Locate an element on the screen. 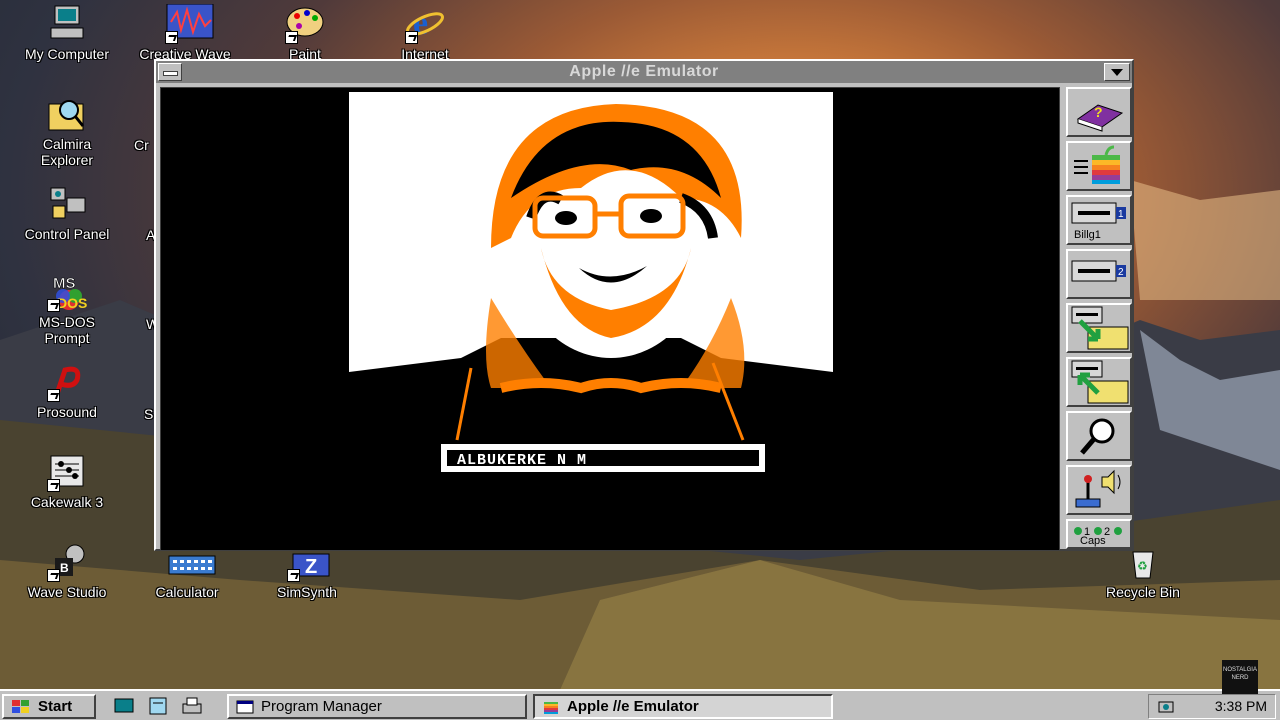 This screenshot has height=720, width=1280. load-disk-button is located at coordinates (1099, 382).